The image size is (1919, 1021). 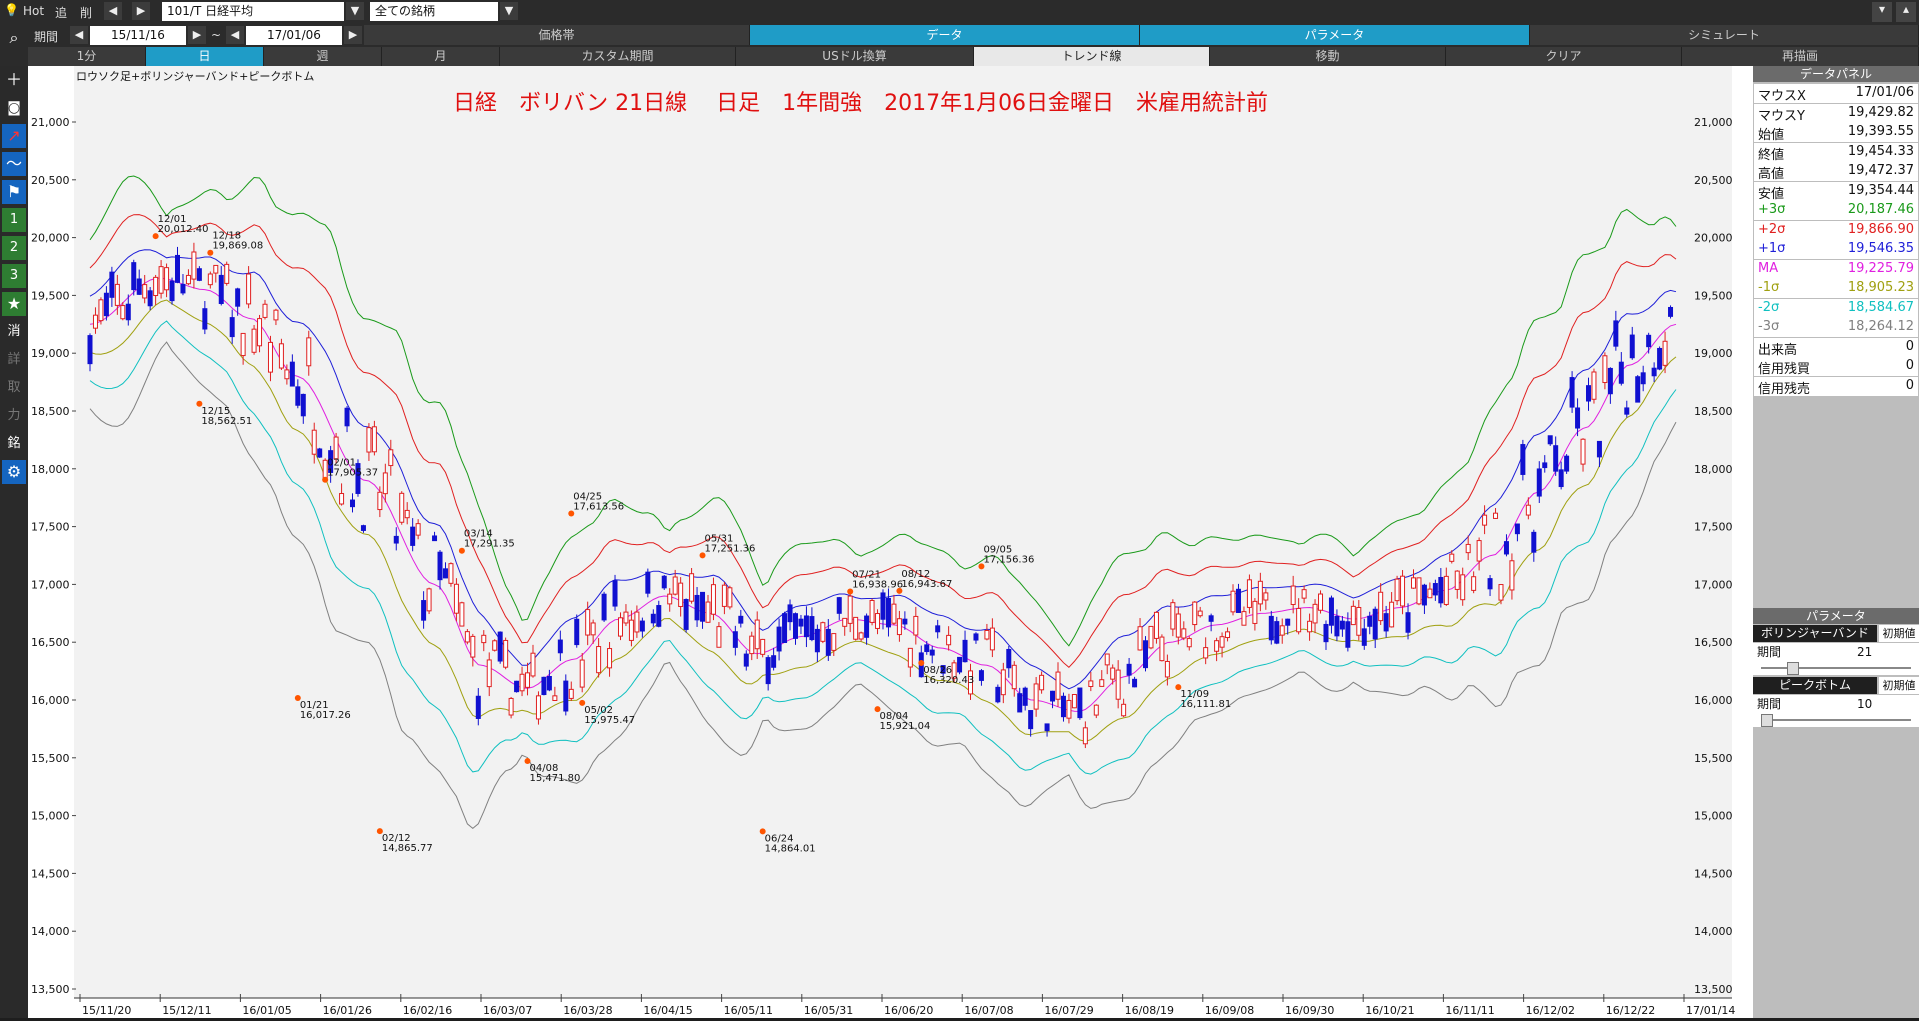 What do you see at coordinates (509, 11) in the screenshot?
I see `universe-dropdown: ▼` at bounding box center [509, 11].